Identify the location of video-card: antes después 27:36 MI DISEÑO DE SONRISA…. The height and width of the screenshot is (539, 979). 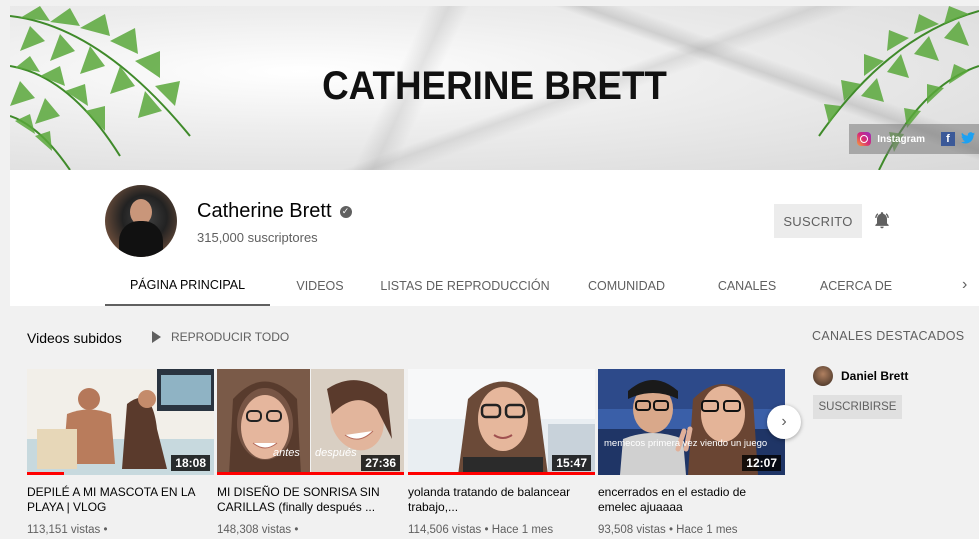
(310, 452).